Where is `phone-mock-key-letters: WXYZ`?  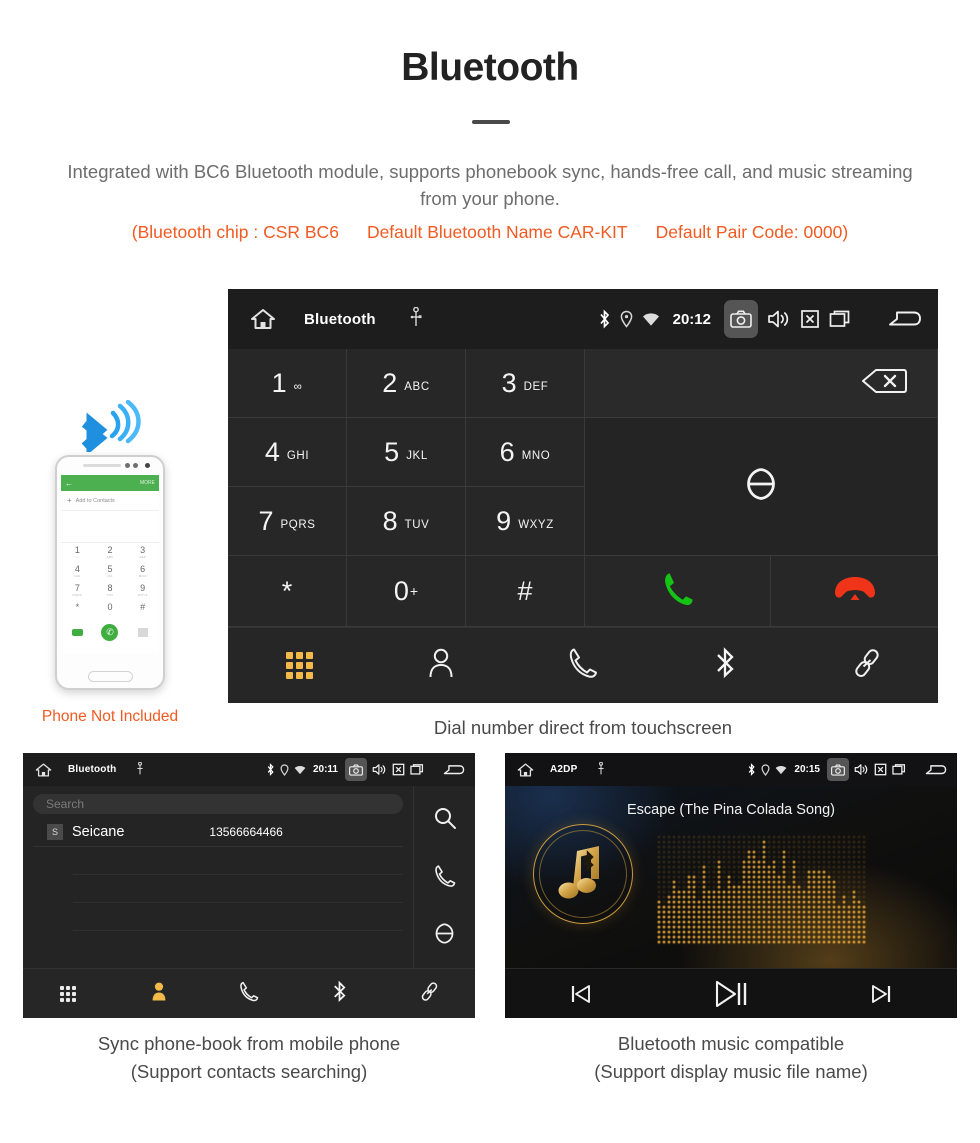 phone-mock-key-letters: WXYZ is located at coordinates (142, 595).